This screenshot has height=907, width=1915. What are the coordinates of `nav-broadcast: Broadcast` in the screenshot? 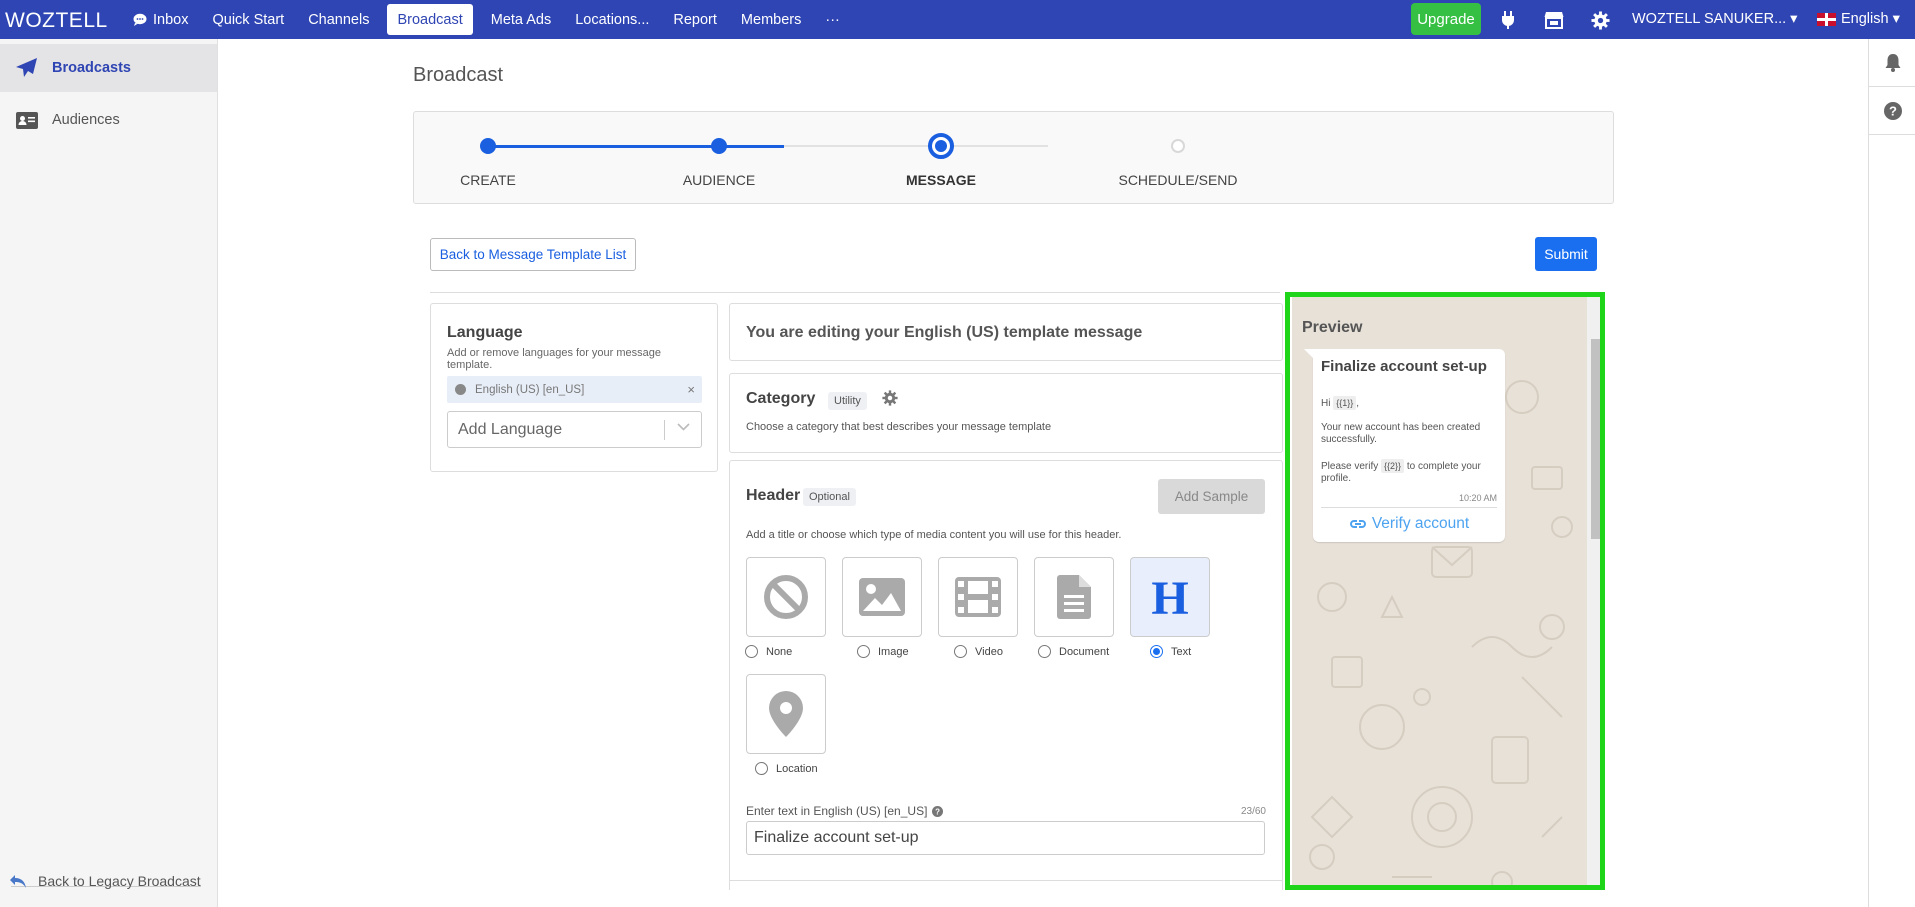 It's located at (430, 19).